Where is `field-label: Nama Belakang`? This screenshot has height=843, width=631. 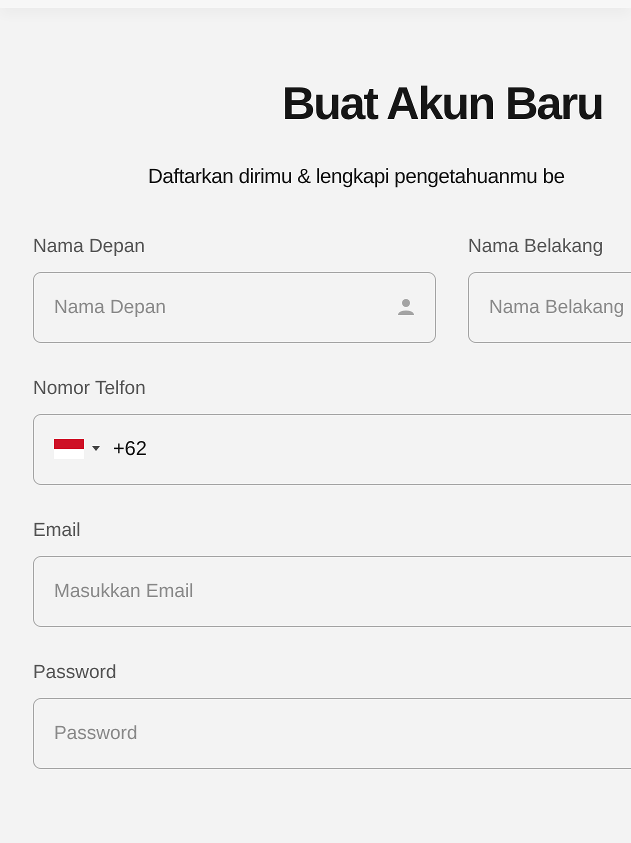
field-label: Nama Belakang is located at coordinates (536, 247).